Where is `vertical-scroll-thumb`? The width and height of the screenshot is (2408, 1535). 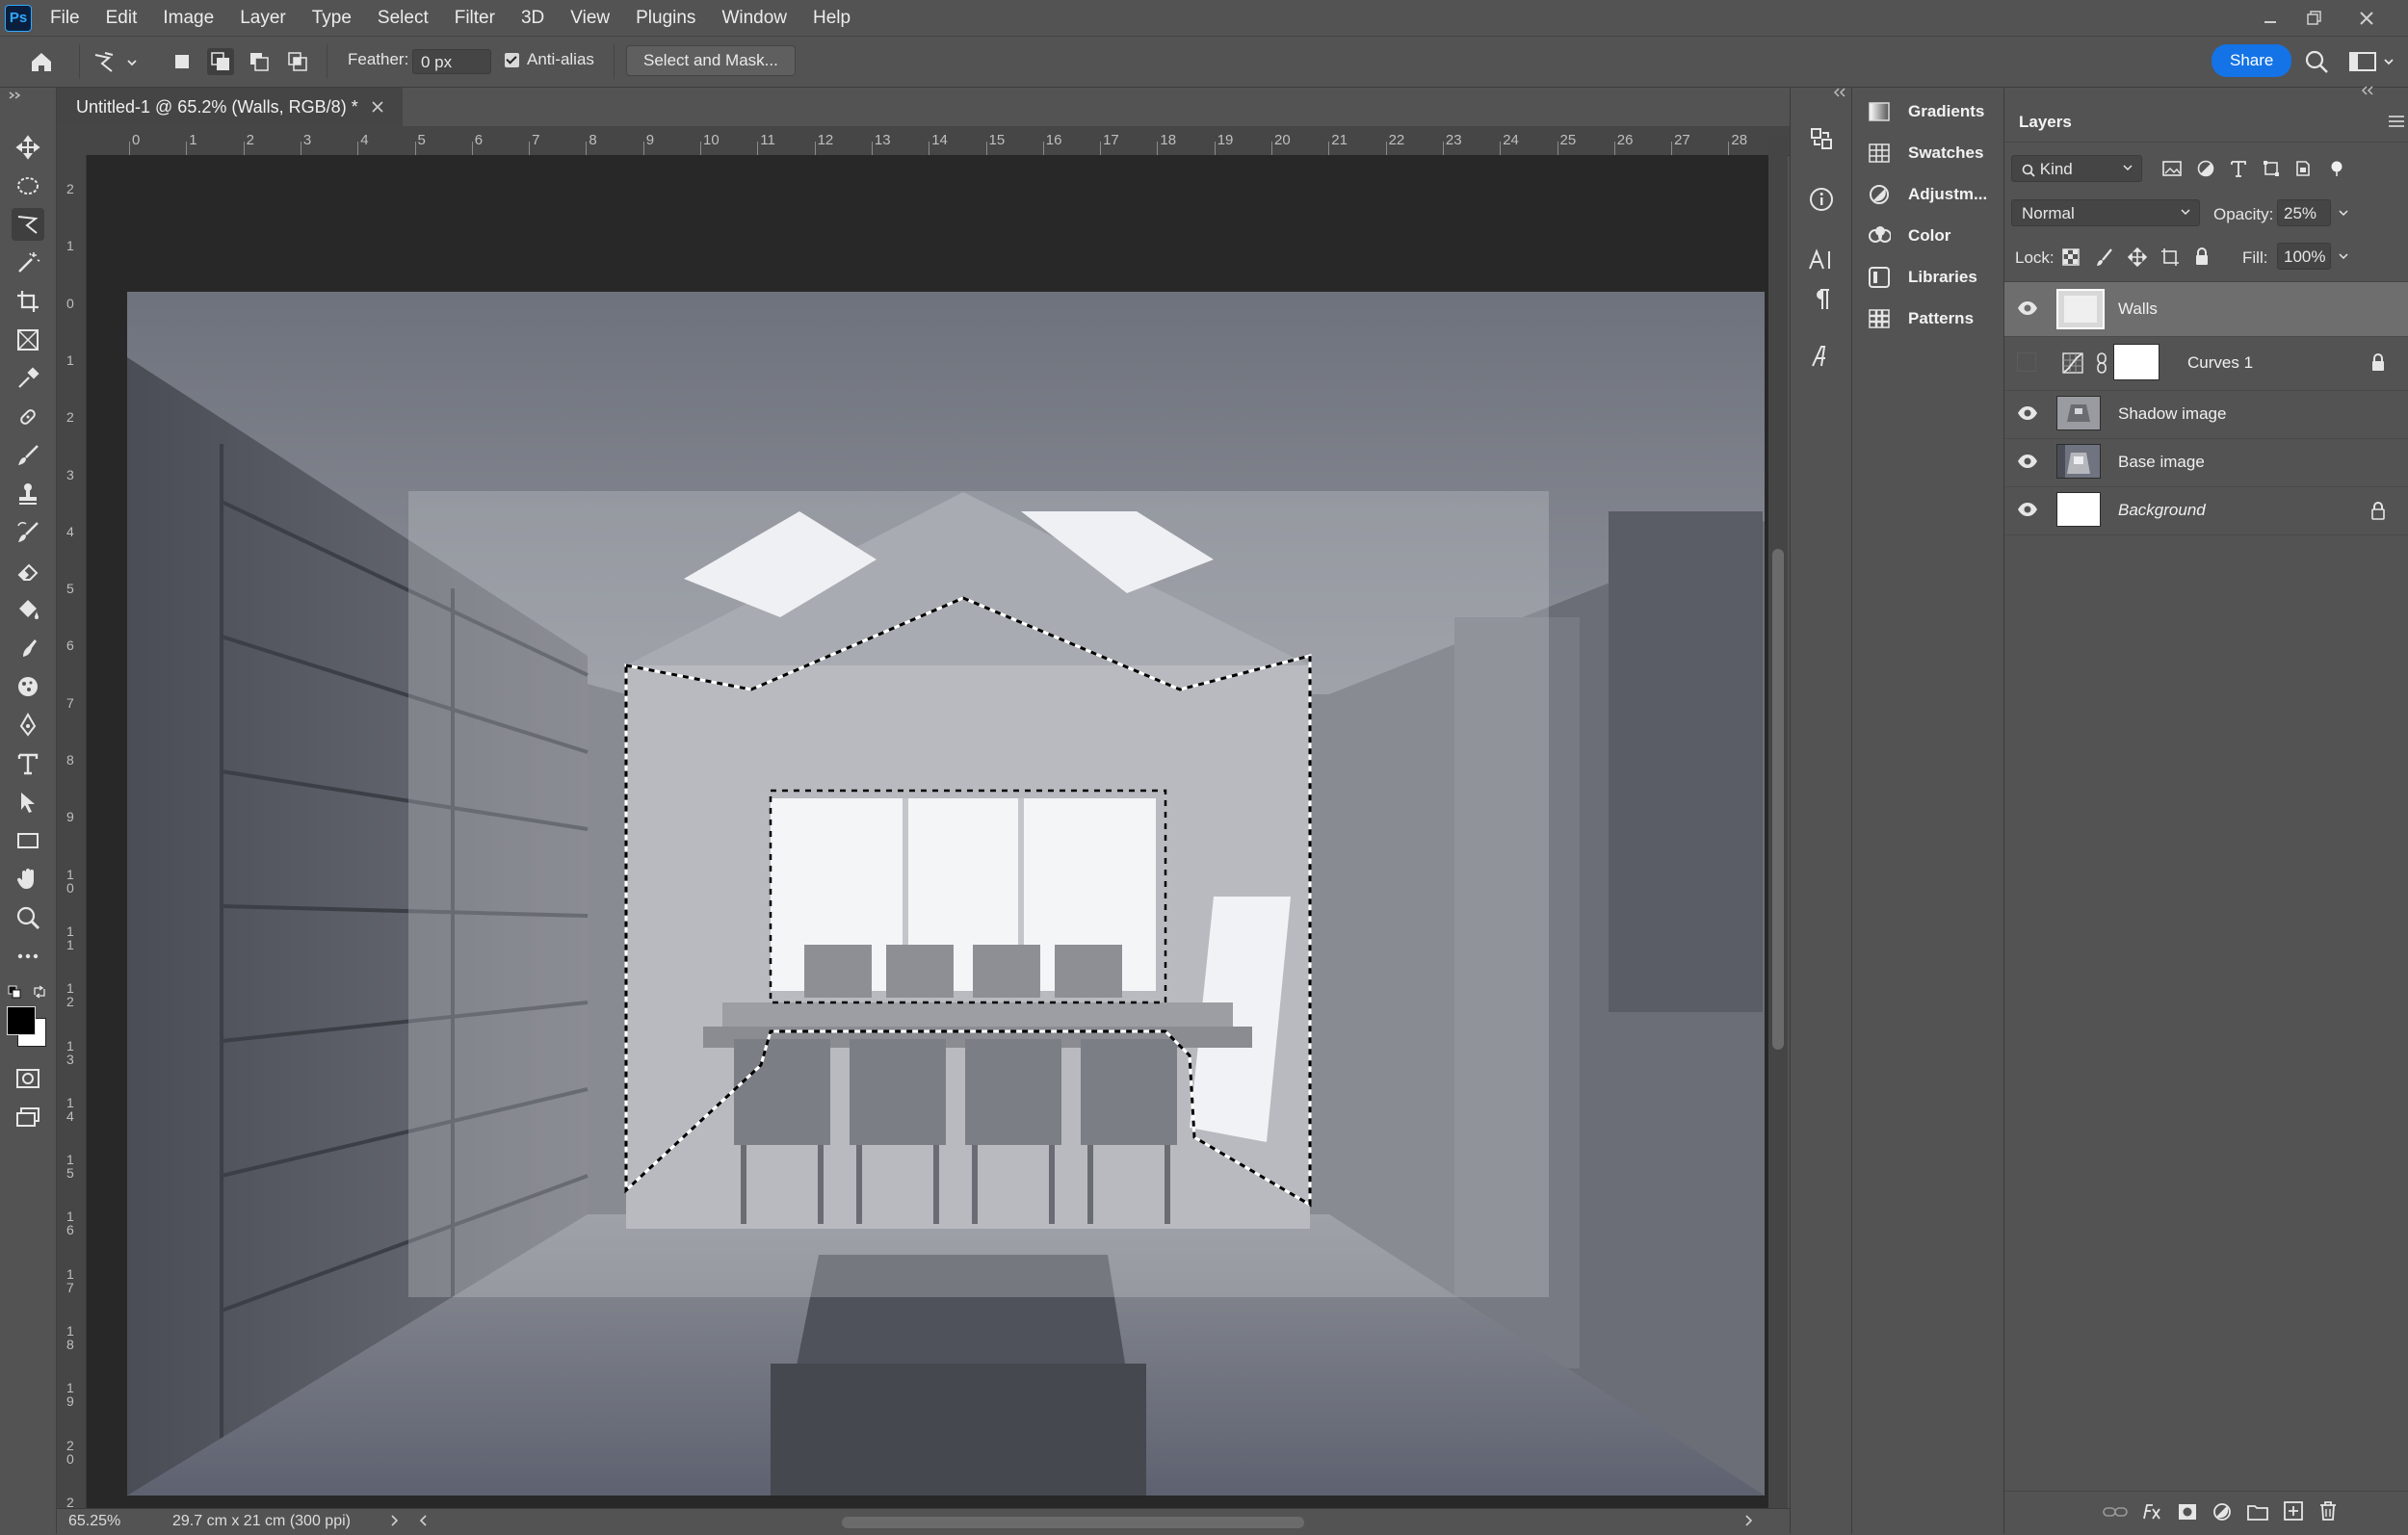
vertical-scroll-thumb is located at coordinates (1778, 799).